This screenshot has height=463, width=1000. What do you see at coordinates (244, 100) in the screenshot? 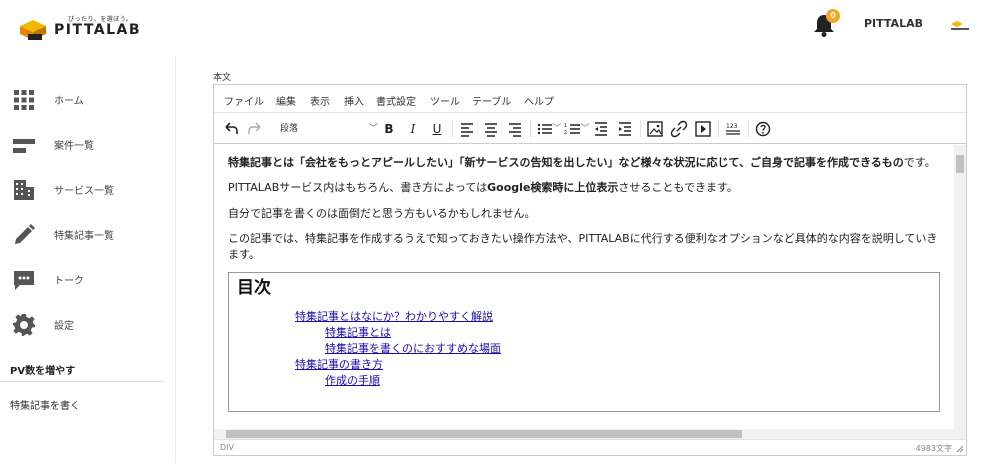
I see `menu-file: ファイル` at bounding box center [244, 100].